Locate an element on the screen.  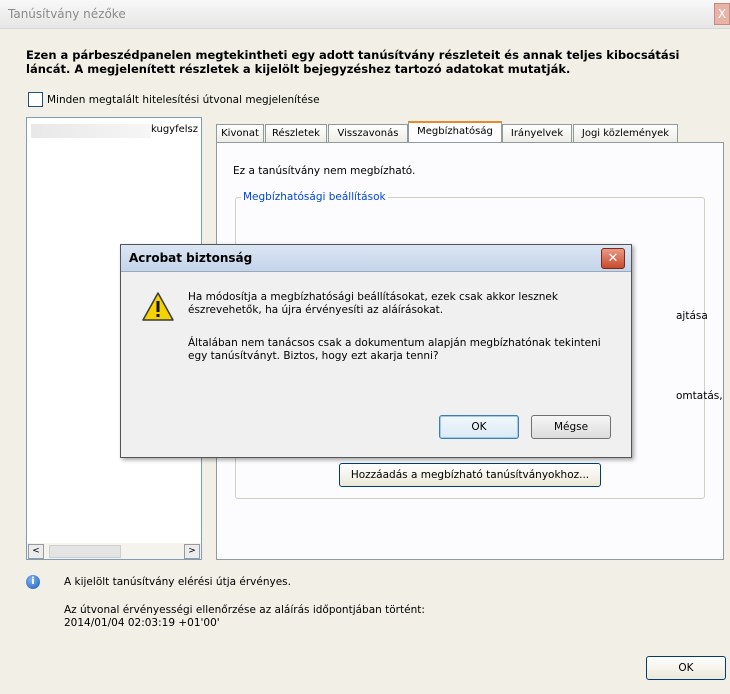
scroll-thumb is located at coordinates (85, 551).